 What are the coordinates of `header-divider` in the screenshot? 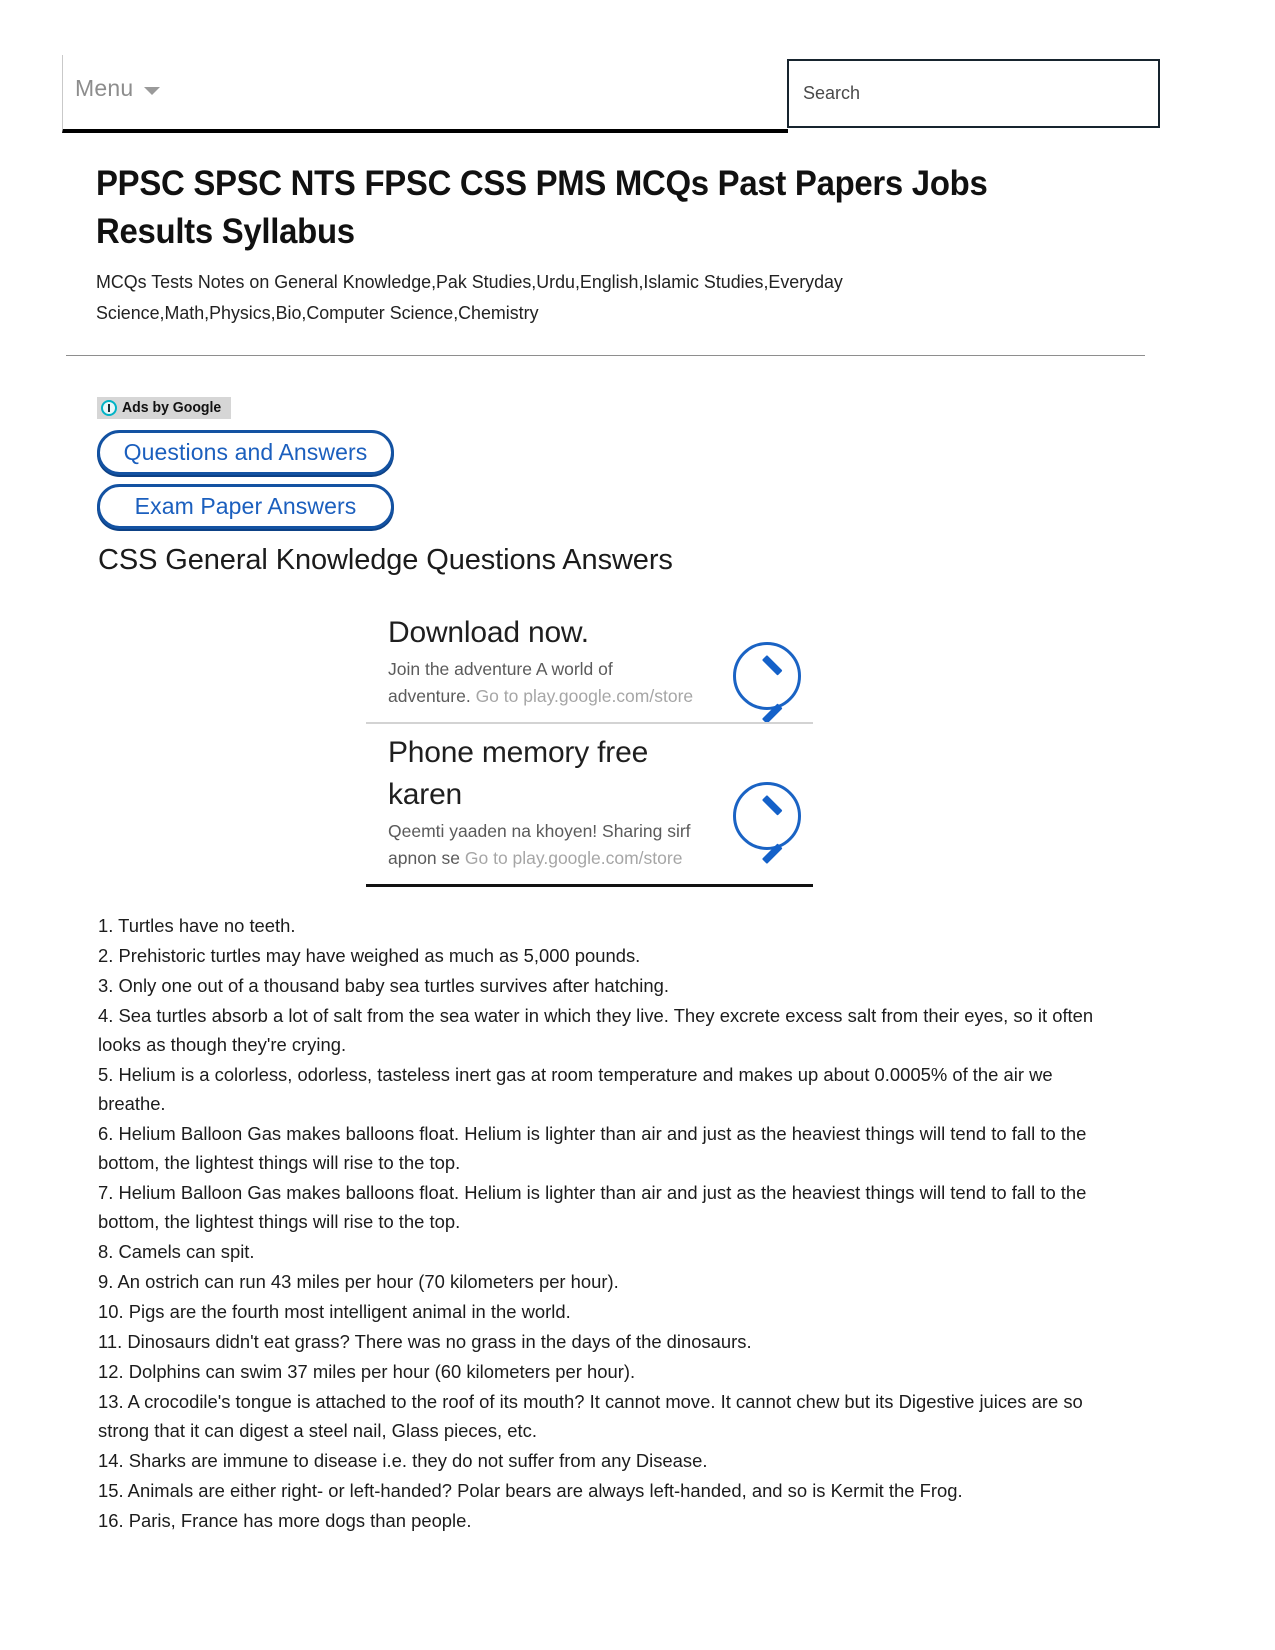 It's located at (605, 355).